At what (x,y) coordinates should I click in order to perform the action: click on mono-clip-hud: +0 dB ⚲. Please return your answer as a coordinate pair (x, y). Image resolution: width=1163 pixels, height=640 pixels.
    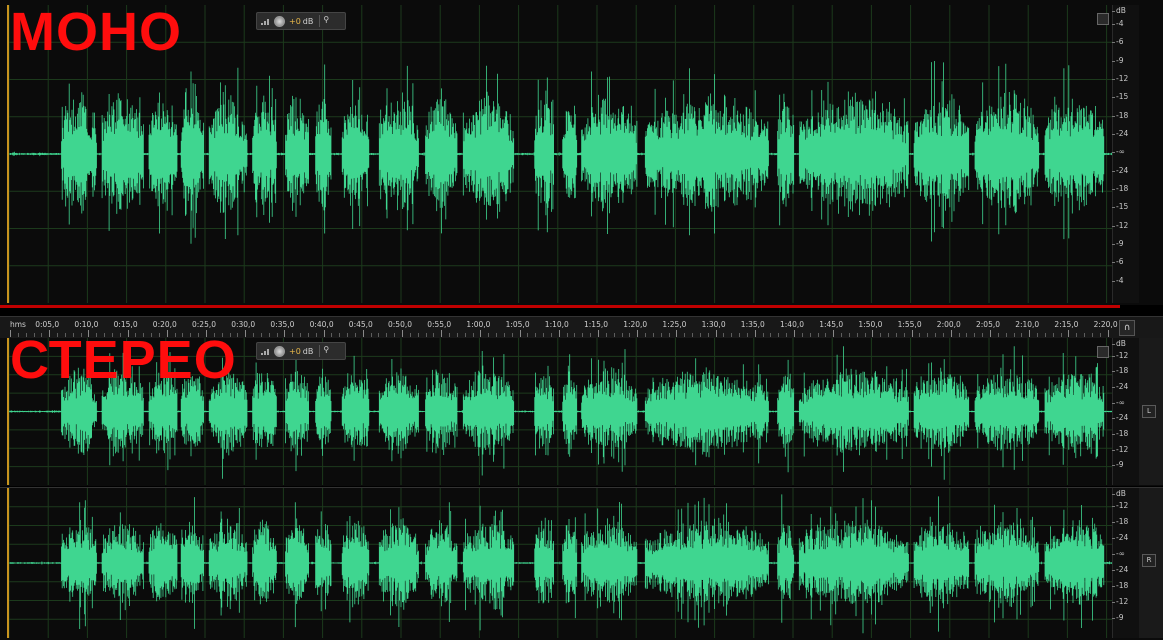
    Looking at the image, I should click on (301, 21).